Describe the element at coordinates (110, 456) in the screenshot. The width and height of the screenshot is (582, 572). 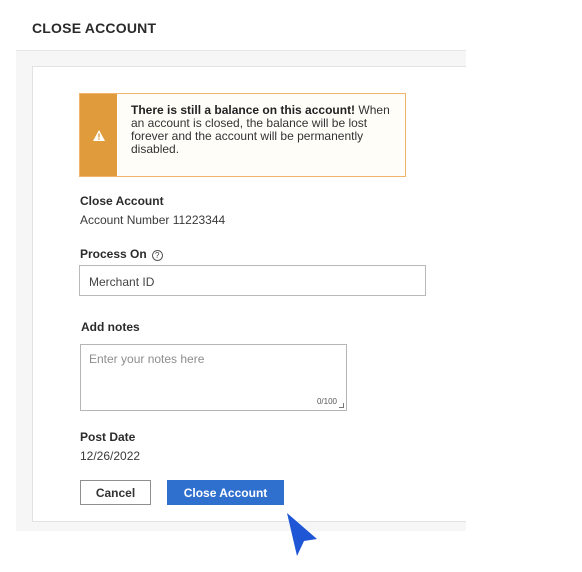
I see `post-date-value: 12/26/2022` at that location.